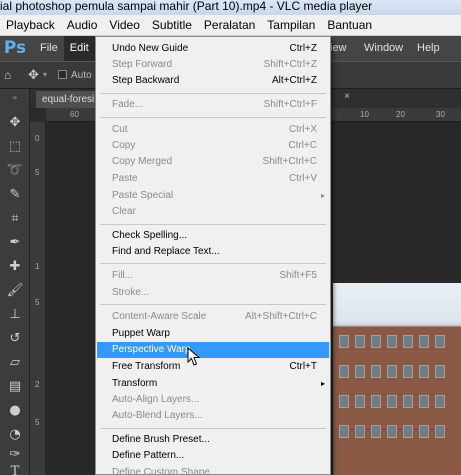 The width and height of the screenshot is (461, 475). I want to click on menu-item-perspective-warp: Perspective Warp, so click(213, 350).